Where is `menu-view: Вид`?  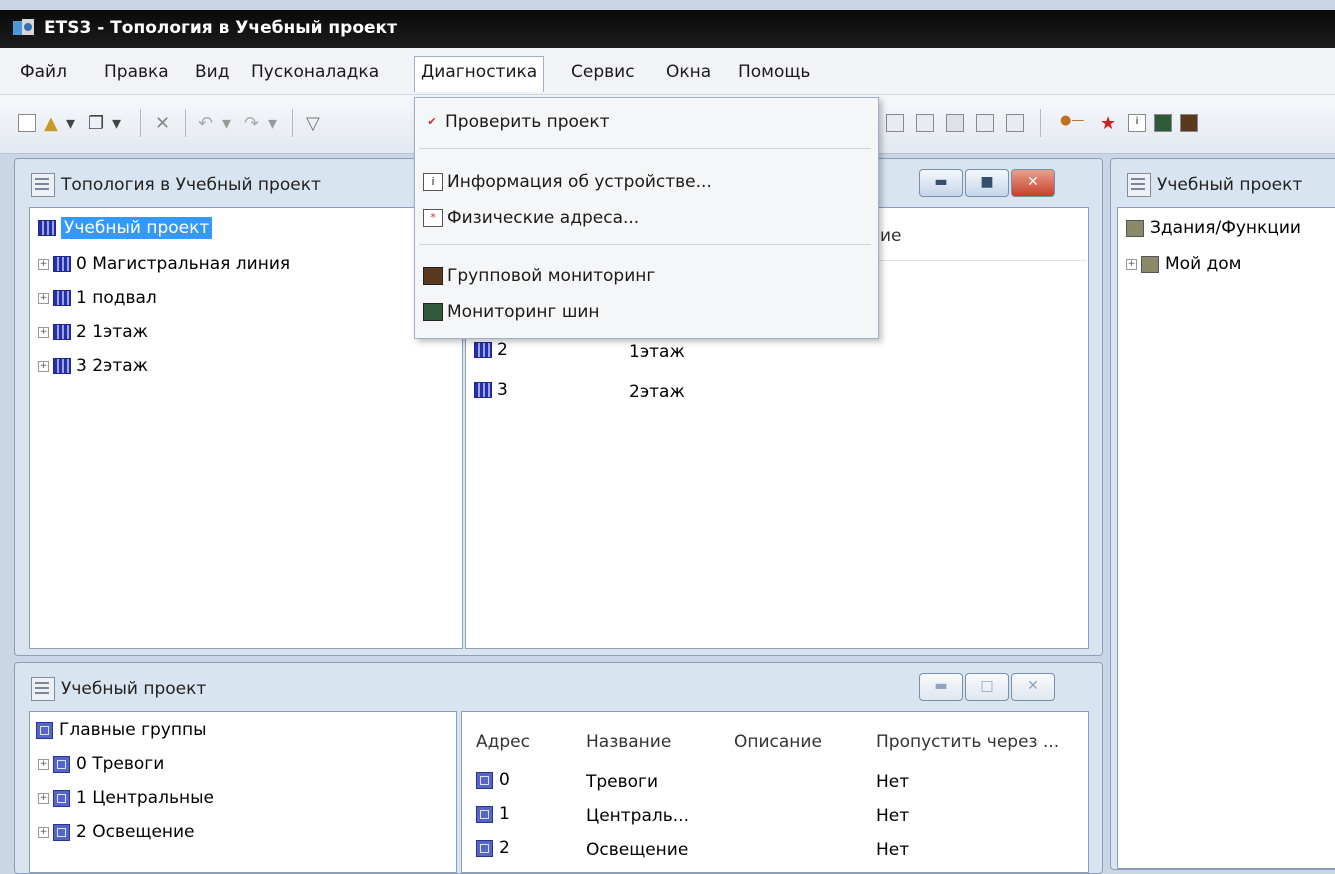
menu-view: Вид is located at coordinates (212, 72).